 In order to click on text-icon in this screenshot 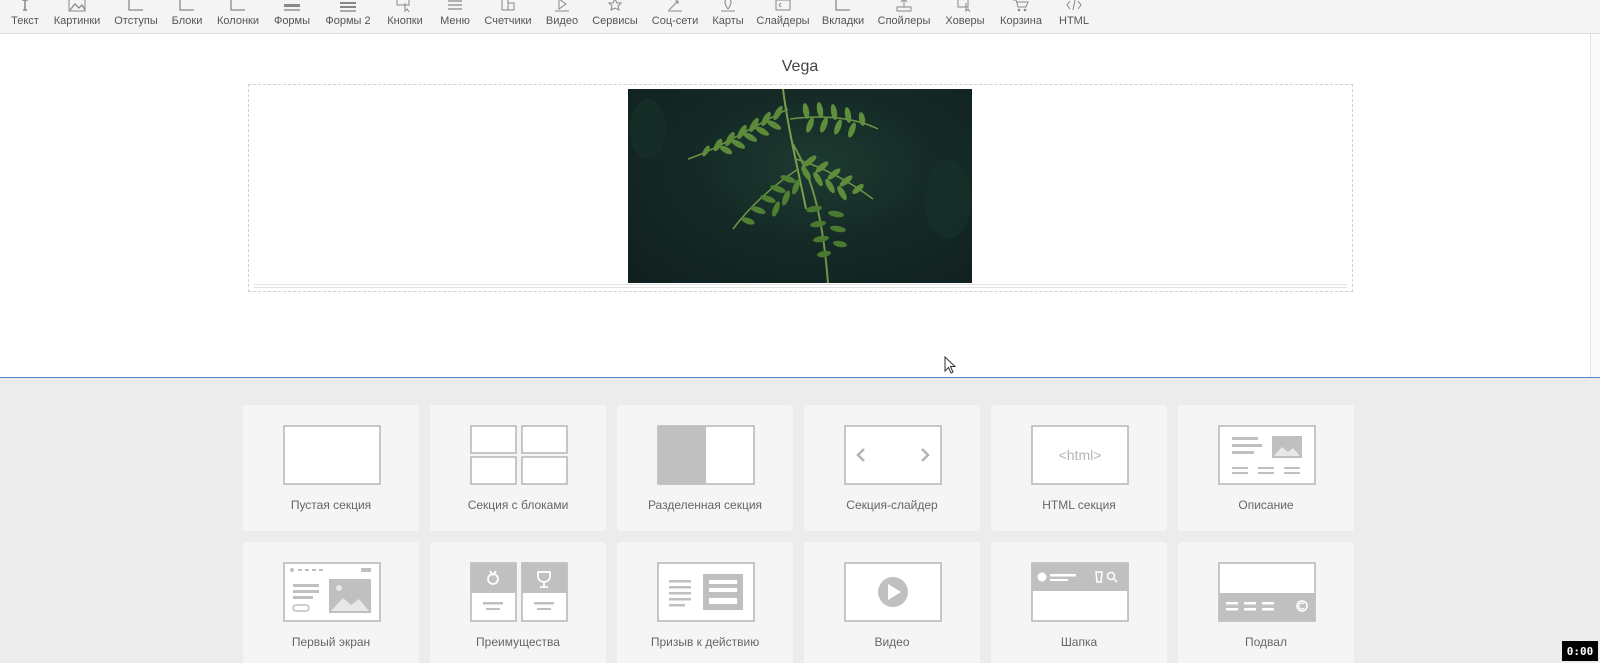, I will do `click(25, 5)`.